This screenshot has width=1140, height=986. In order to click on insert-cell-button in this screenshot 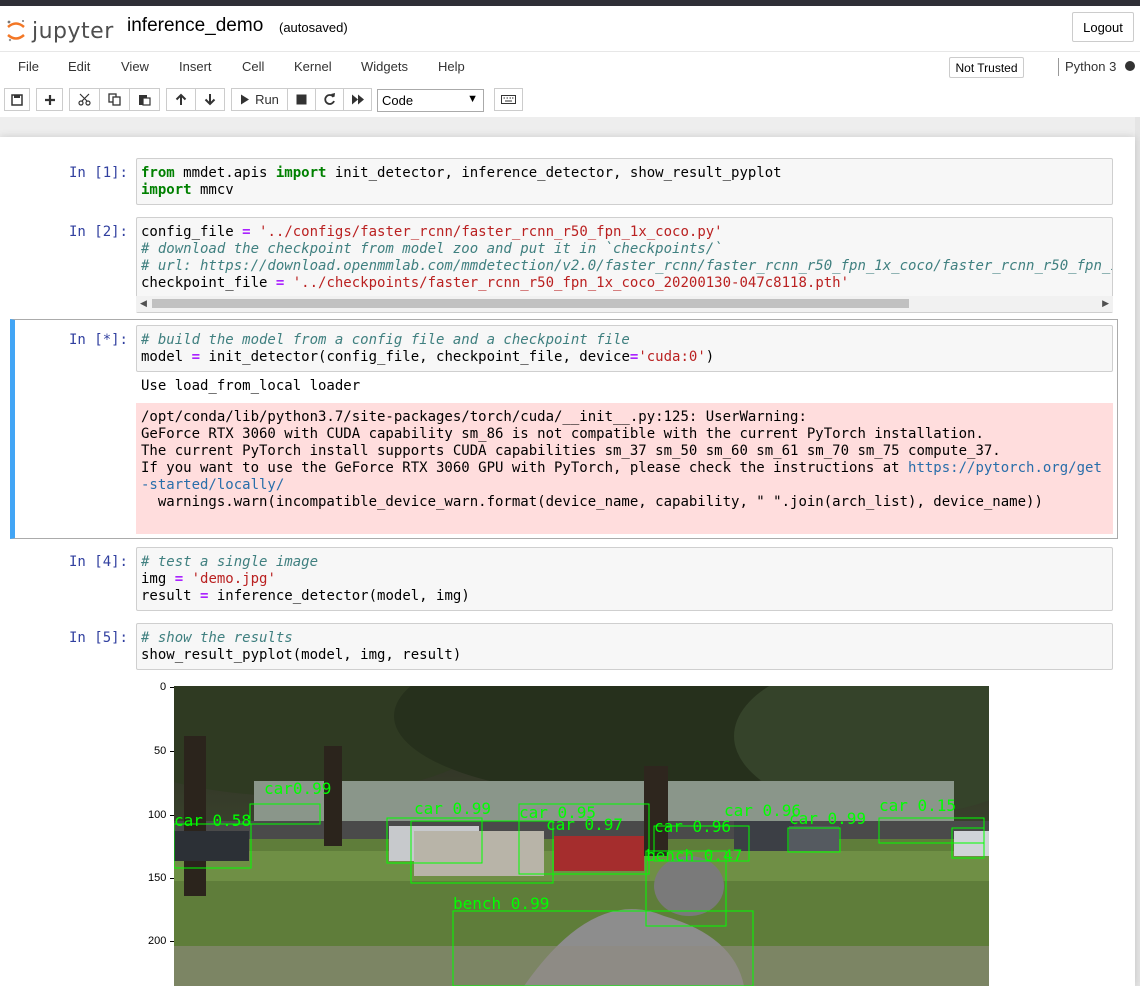, I will do `click(49, 99)`.